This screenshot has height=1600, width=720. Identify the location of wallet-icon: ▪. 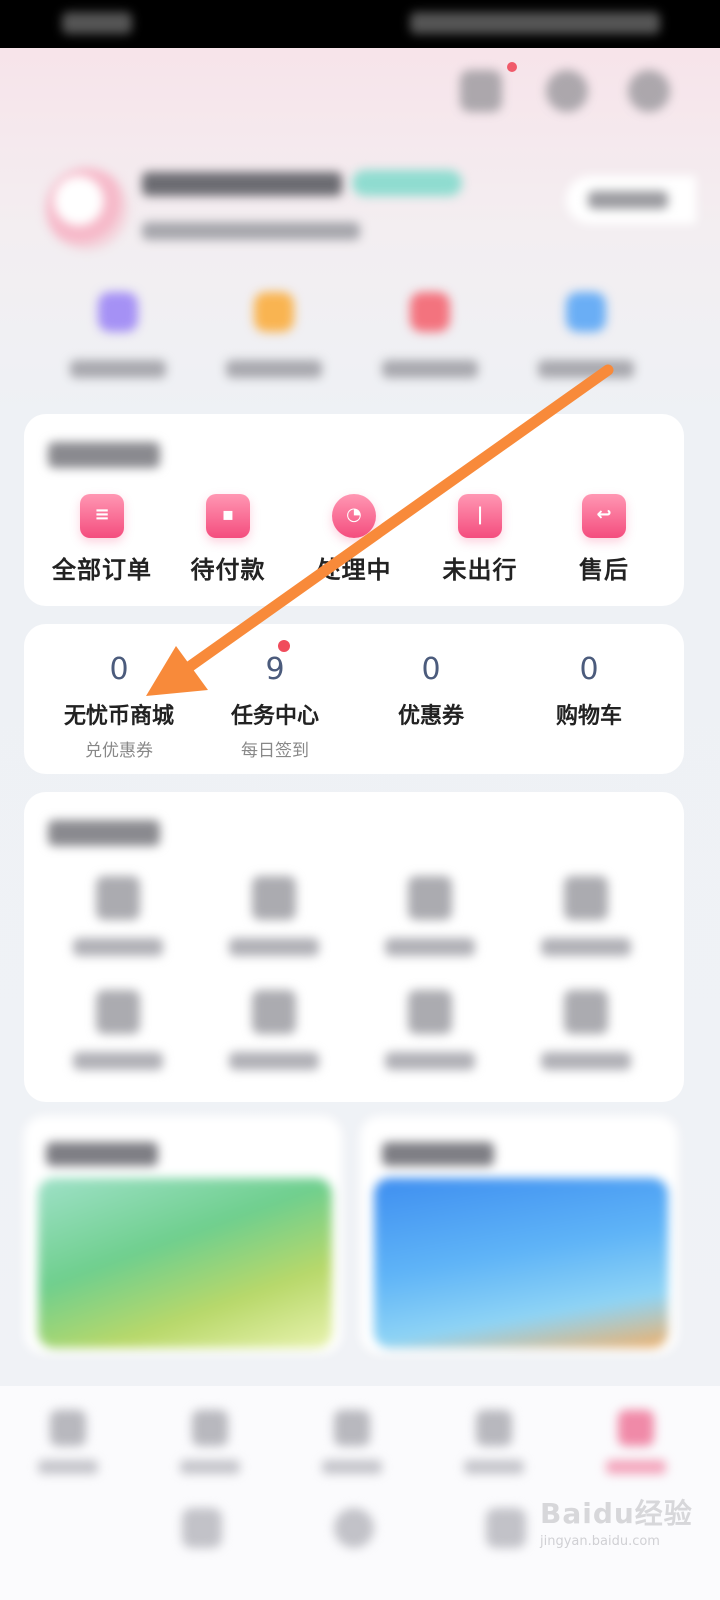
(228, 516).